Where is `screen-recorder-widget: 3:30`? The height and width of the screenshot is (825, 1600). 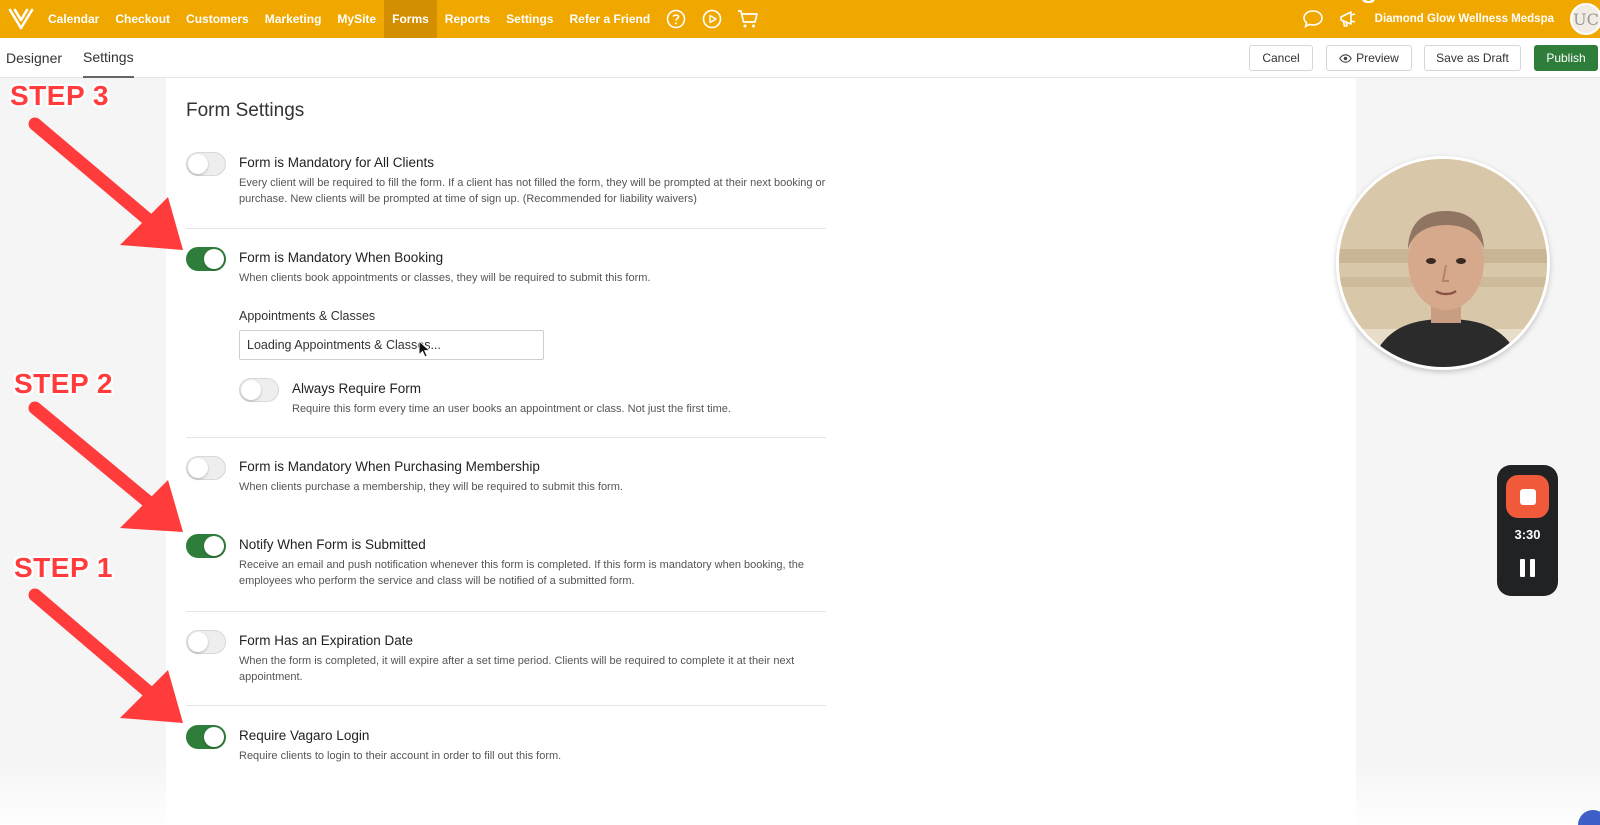
screen-recorder-widget: 3:30 is located at coordinates (1527, 530).